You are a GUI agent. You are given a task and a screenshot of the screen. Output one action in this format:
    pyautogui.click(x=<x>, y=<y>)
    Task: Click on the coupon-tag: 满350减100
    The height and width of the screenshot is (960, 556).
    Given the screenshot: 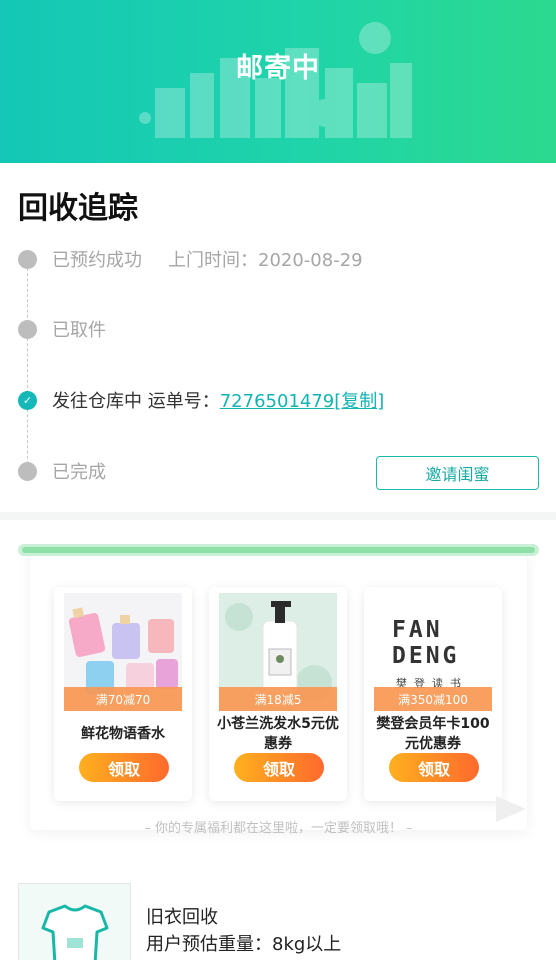 What is the action you would take?
    pyautogui.click(x=433, y=699)
    